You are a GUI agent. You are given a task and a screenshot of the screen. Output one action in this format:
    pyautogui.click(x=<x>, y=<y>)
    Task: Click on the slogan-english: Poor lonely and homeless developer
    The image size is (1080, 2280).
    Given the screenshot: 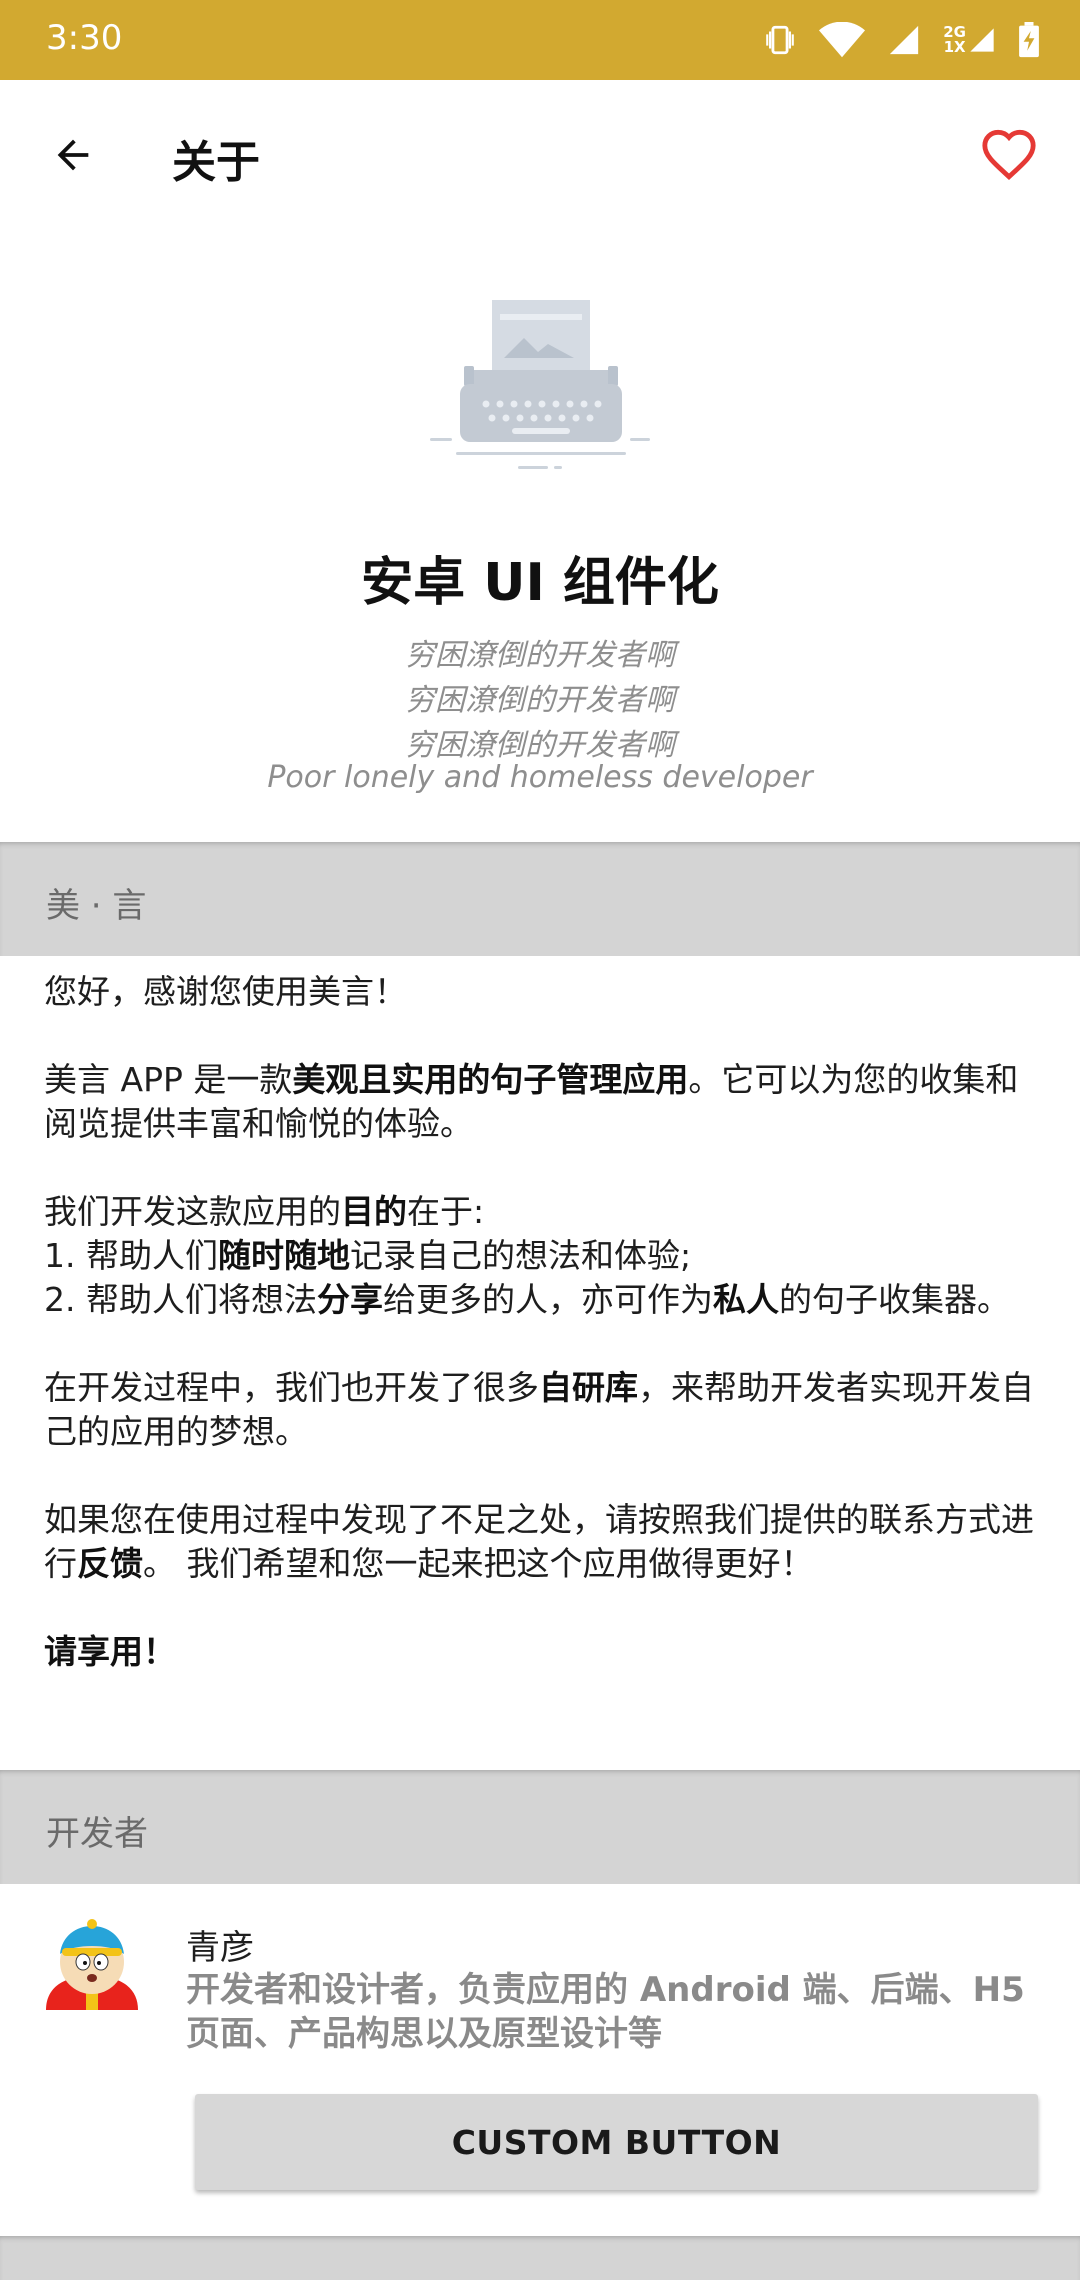 What is the action you would take?
    pyautogui.click(x=540, y=777)
    